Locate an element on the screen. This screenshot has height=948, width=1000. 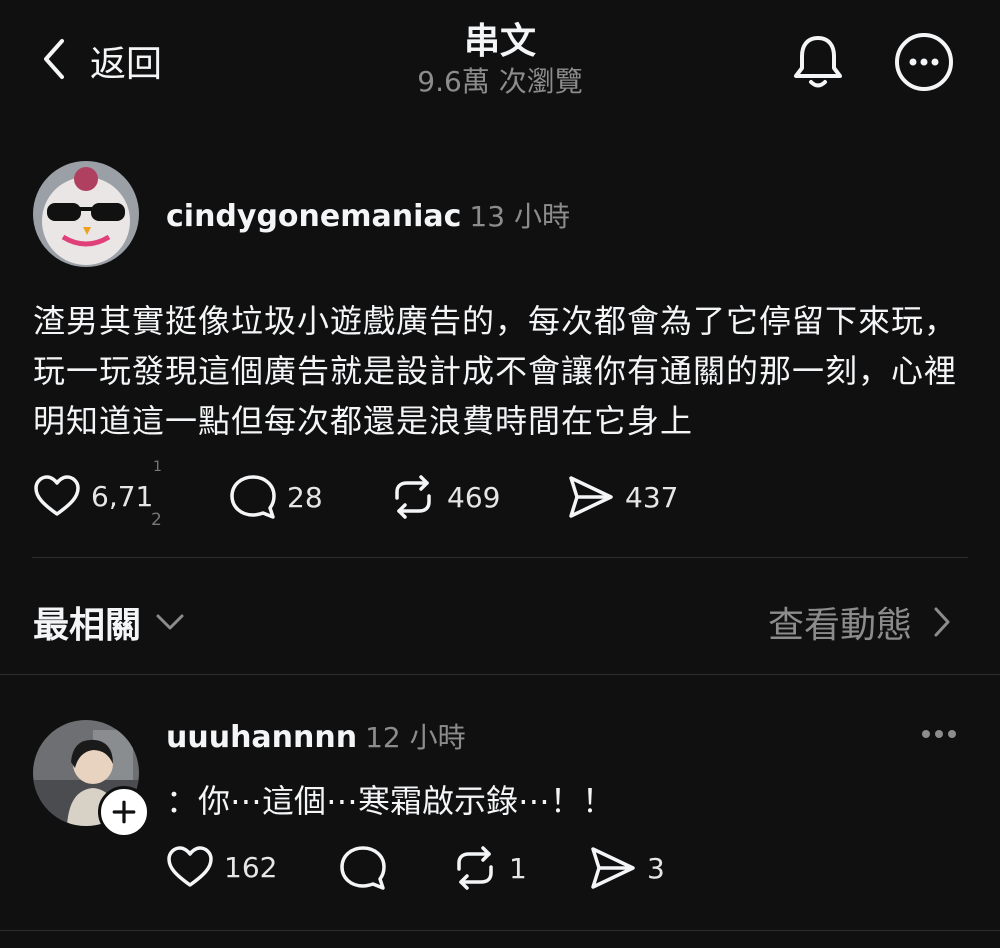
like-button: 6,71 is located at coordinates (93, 496).